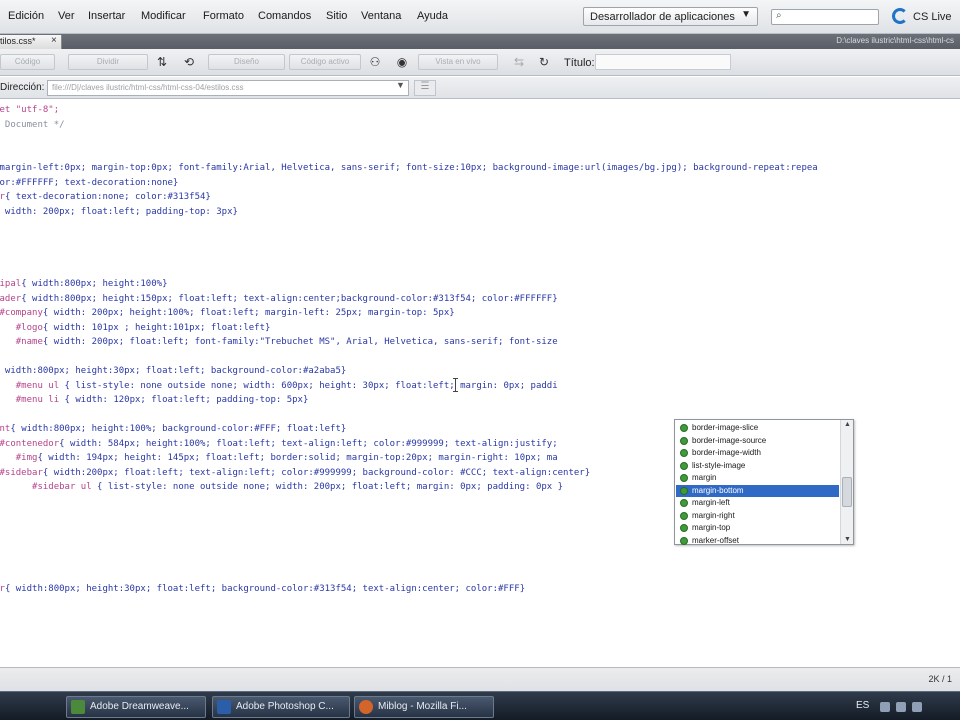  What do you see at coordinates (66, 16) in the screenshot?
I see `menu-ver: Ver` at bounding box center [66, 16].